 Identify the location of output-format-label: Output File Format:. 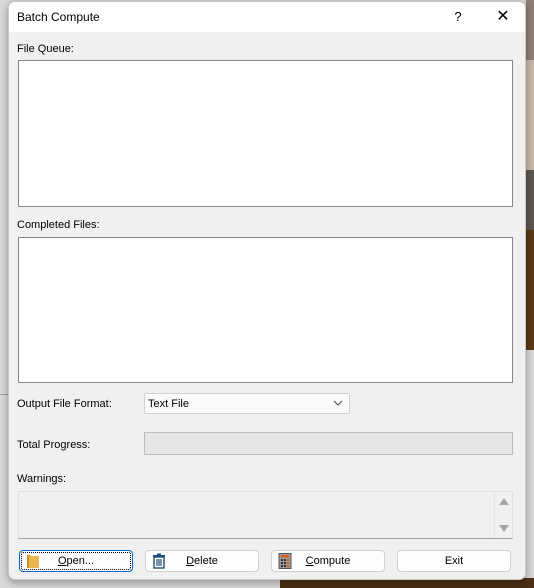
(64, 404).